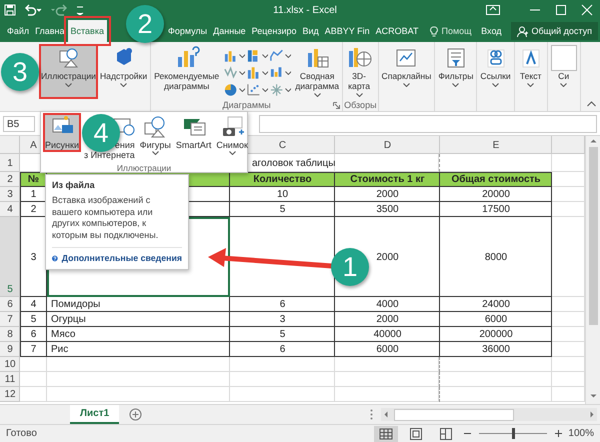  I want to click on table-cell: Рис, so click(138, 349).